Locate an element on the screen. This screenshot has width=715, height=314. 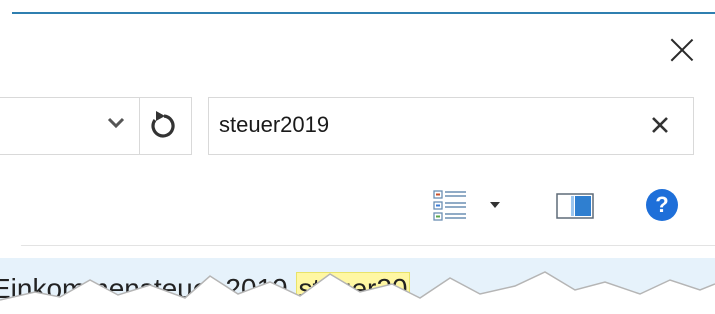
window-top-border is located at coordinates (363, 13).